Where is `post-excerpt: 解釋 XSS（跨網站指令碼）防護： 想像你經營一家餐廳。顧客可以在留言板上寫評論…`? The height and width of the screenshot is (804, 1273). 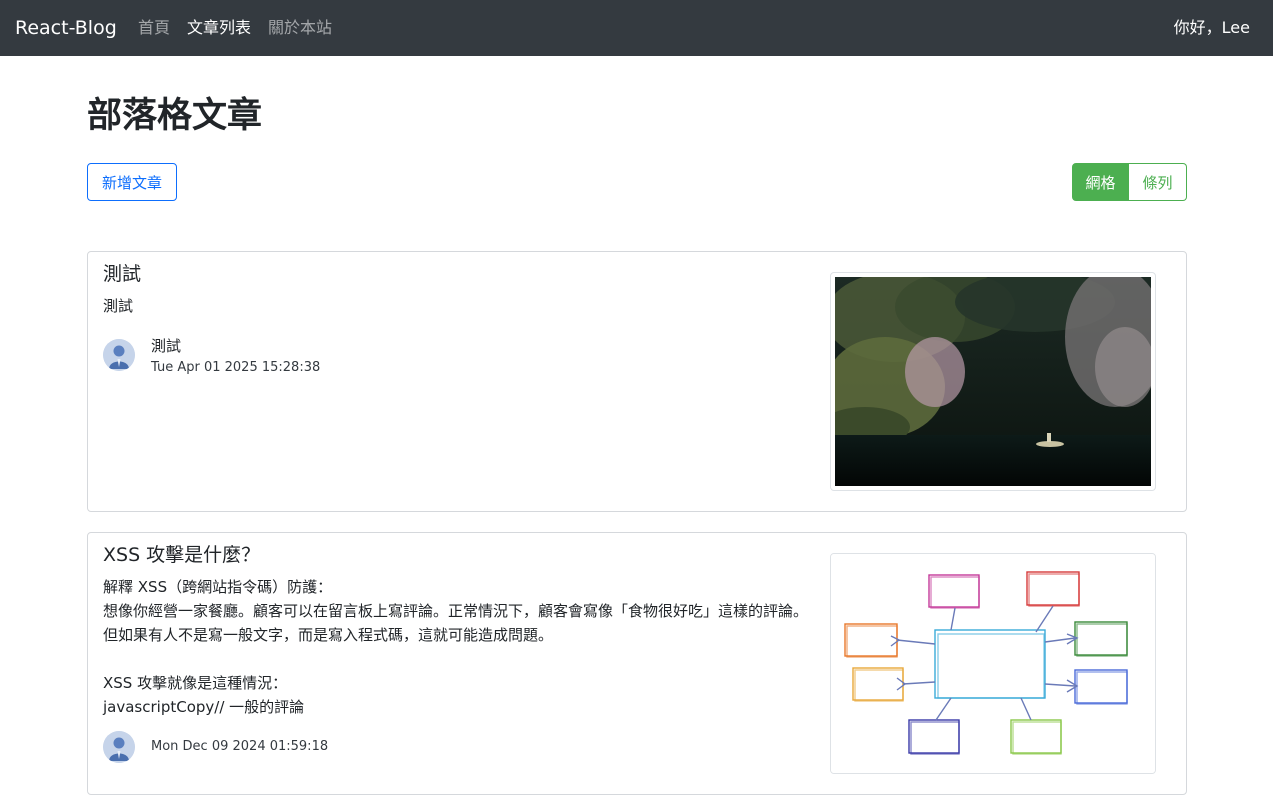
post-excerpt: 解釋 XSS（跨網站指令碼）防護： 想像你經營一家餐廳。顧客可以在留言板上寫評論… is located at coordinates (456, 647).